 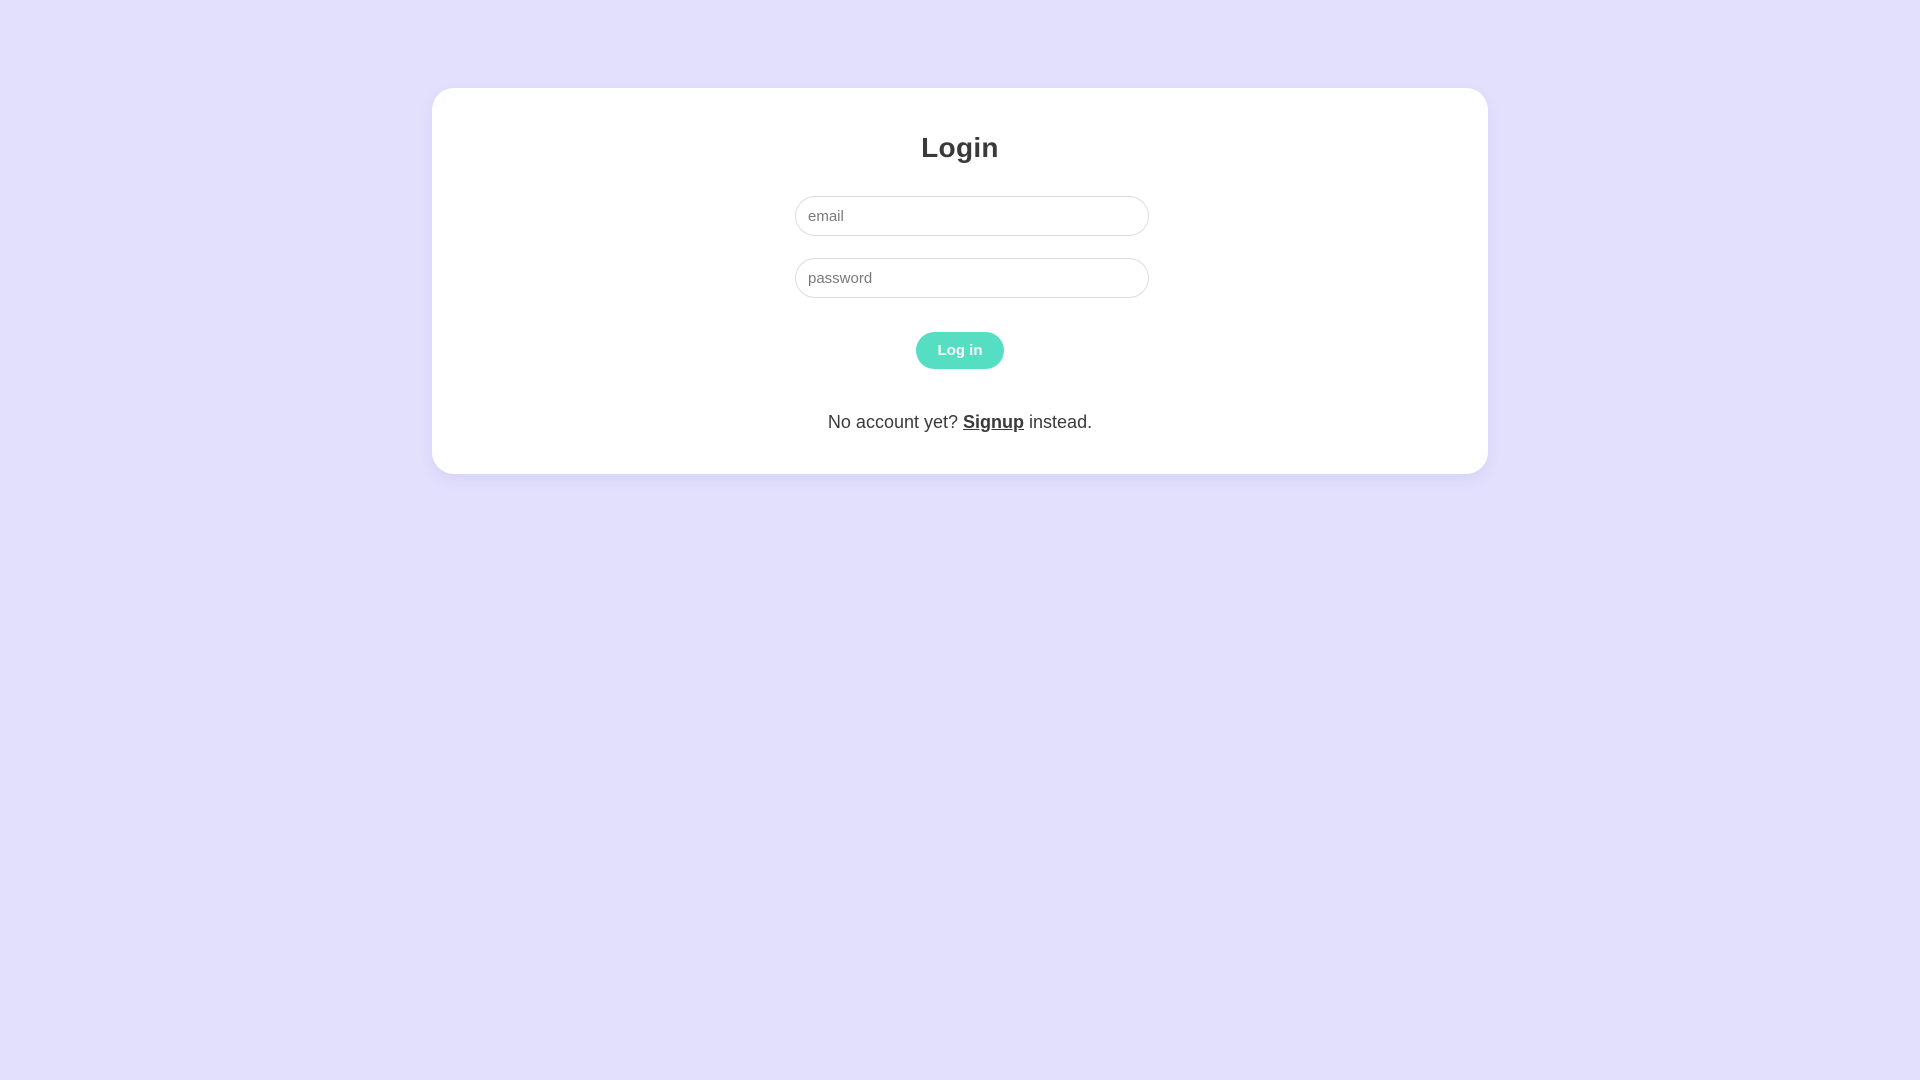 What do you see at coordinates (892, 422) in the screenshot?
I see `signup-prompt-prefix: No account yet?` at bounding box center [892, 422].